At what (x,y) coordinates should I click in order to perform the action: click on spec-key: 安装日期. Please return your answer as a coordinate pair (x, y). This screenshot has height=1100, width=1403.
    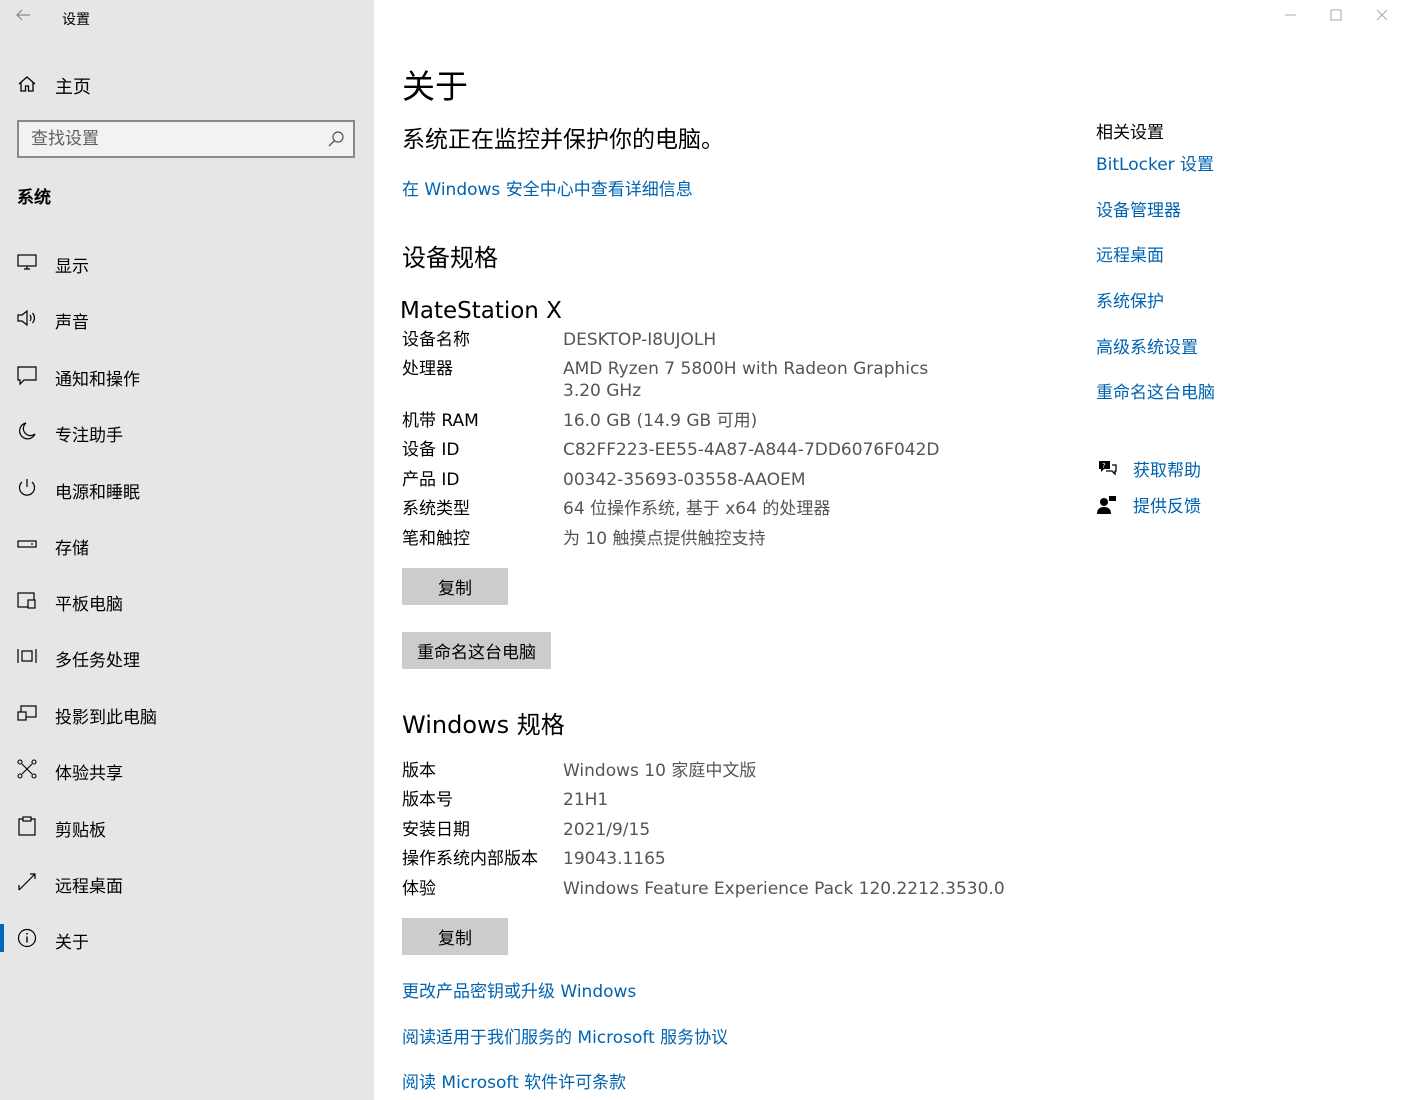
    Looking at the image, I should click on (436, 830).